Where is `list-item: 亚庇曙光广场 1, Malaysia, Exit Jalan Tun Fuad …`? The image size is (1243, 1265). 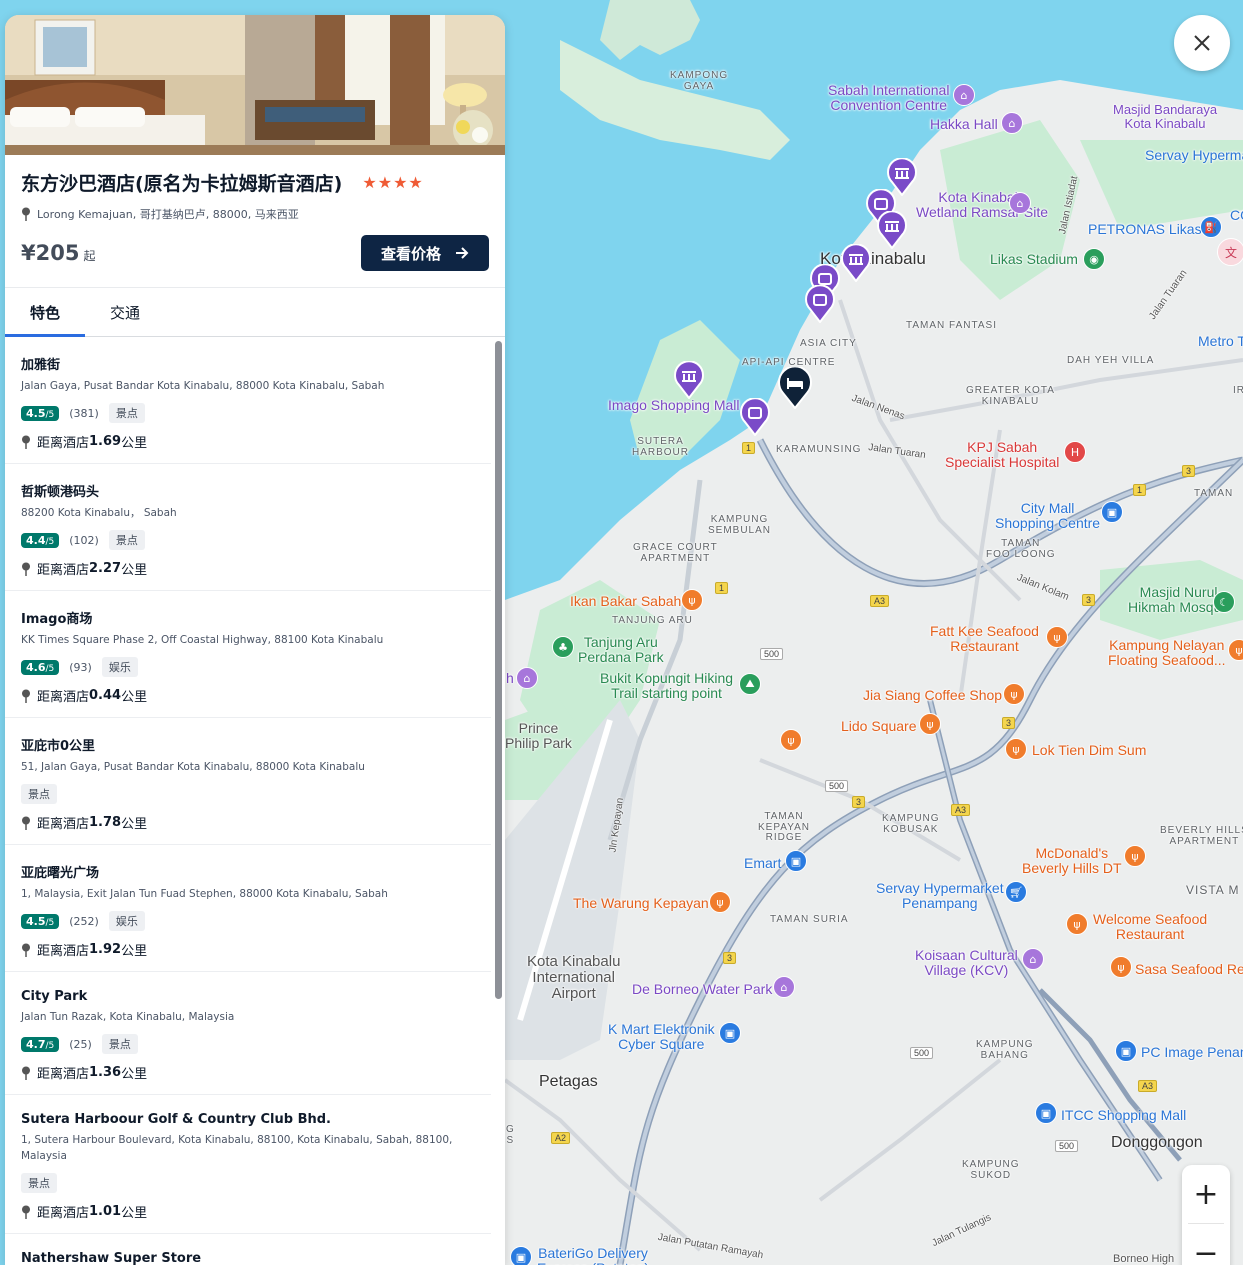
list-item: 亚庇曙光广场 1, Malaysia, Exit Jalan Tun Fuad … is located at coordinates (248, 908).